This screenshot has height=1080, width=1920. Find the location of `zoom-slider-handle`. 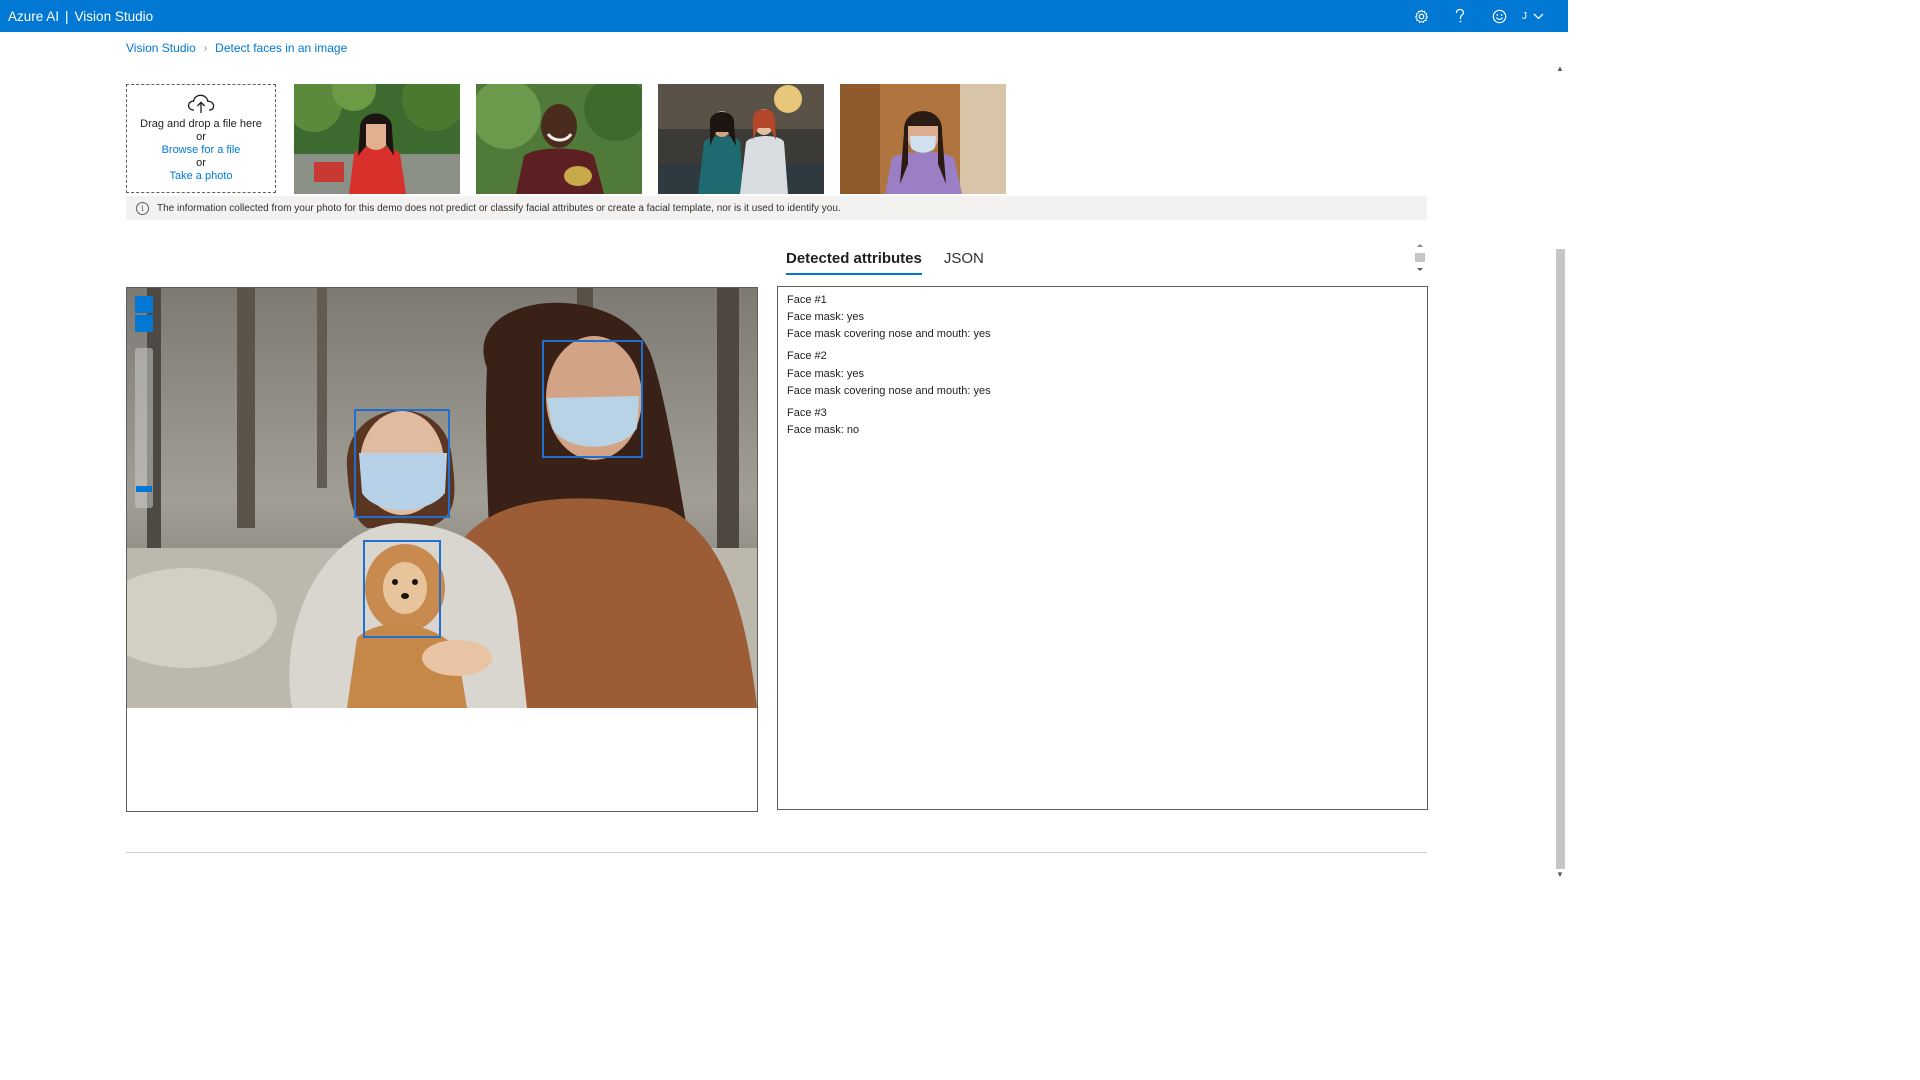

zoom-slider-handle is located at coordinates (144, 489).